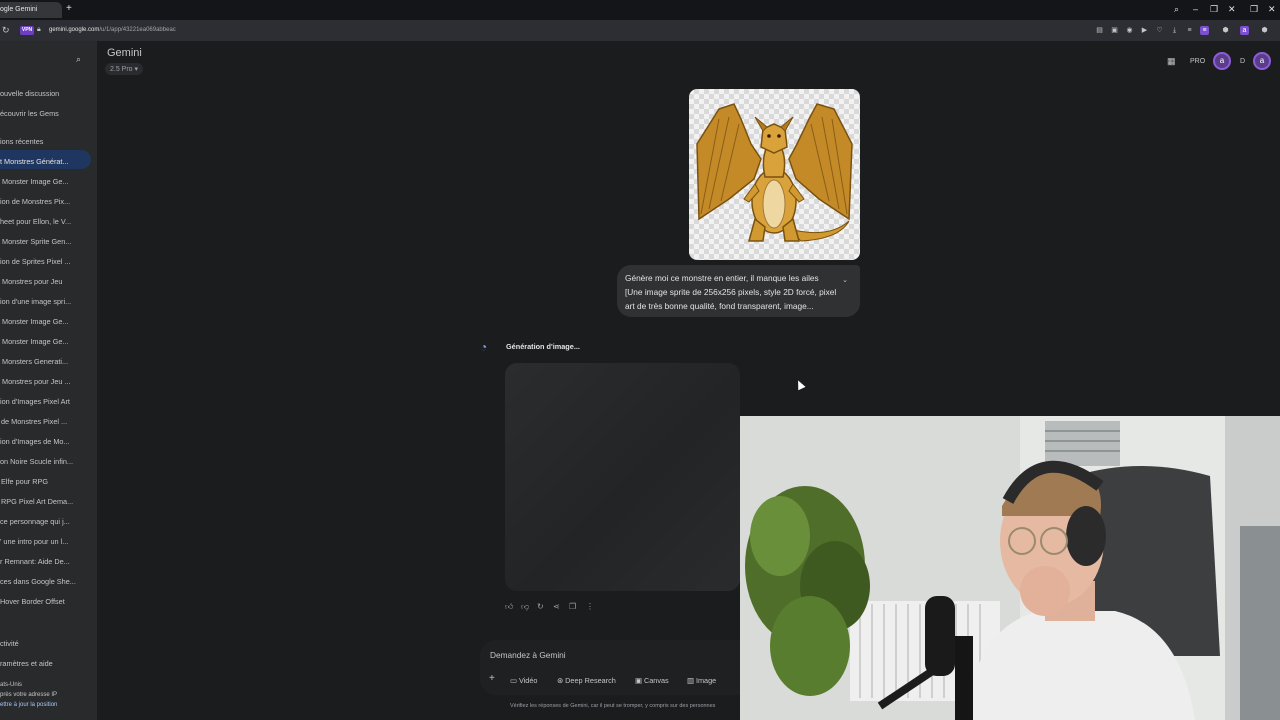 Image resolution: width=1280 pixels, height=720 pixels. I want to click on tool-deep-research-label: Deep Research, so click(590, 680).